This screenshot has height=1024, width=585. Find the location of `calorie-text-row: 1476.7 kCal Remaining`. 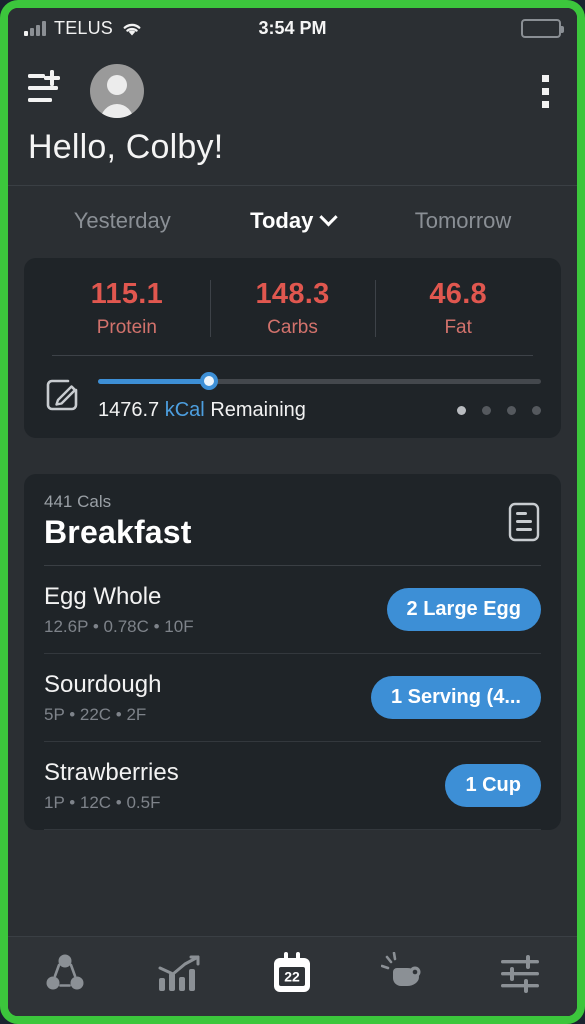

calorie-text-row: 1476.7 kCal Remaining is located at coordinates (319, 410).